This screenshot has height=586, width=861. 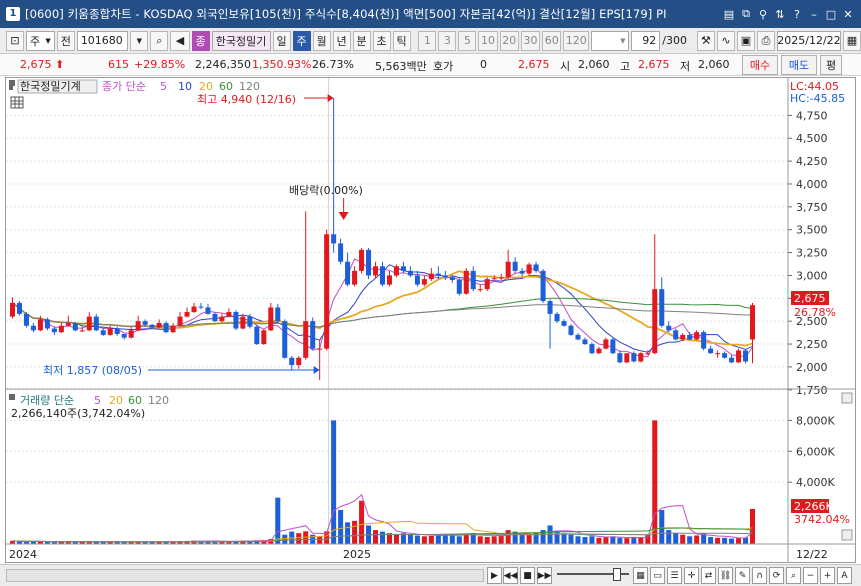 What do you see at coordinates (180, 40) in the screenshot?
I see `sound-icon: ◀` at bounding box center [180, 40].